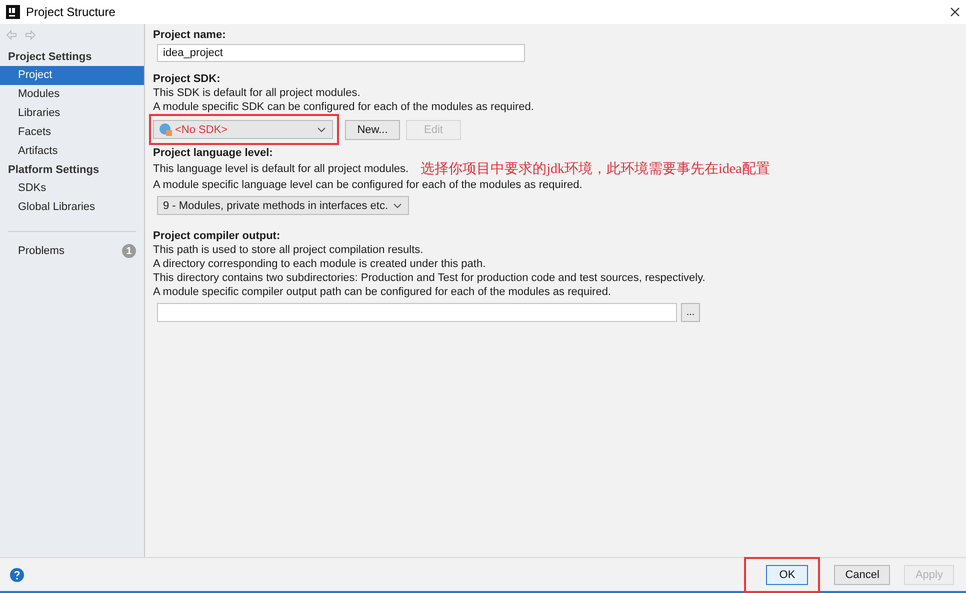  What do you see at coordinates (165, 129) in the screenshot?
I see `sdk-icon` at bounding box center [165, 129].